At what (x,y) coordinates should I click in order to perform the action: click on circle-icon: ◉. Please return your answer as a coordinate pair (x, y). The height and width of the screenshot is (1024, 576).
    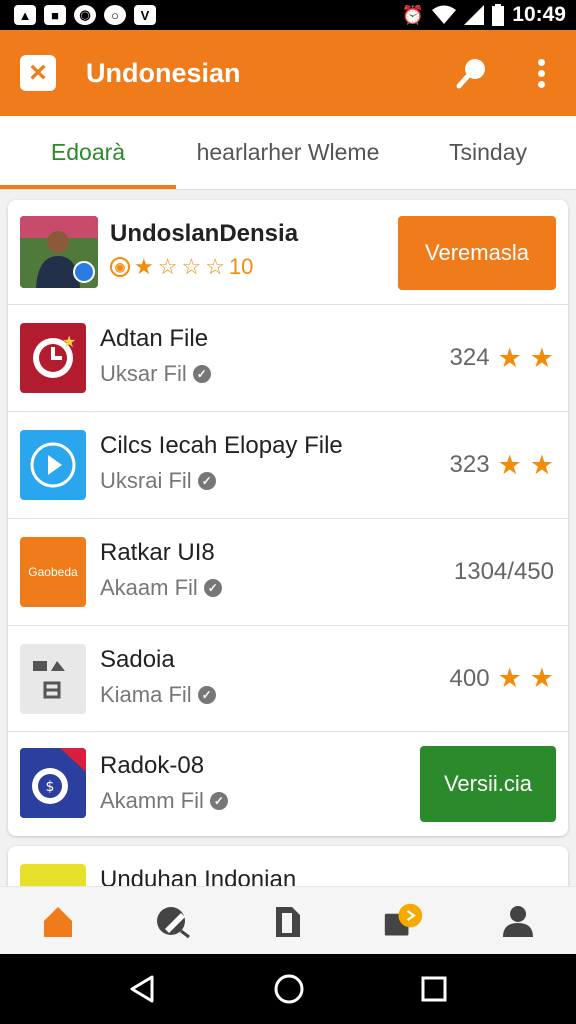
    Looking at the image, I should click on (85, 15).